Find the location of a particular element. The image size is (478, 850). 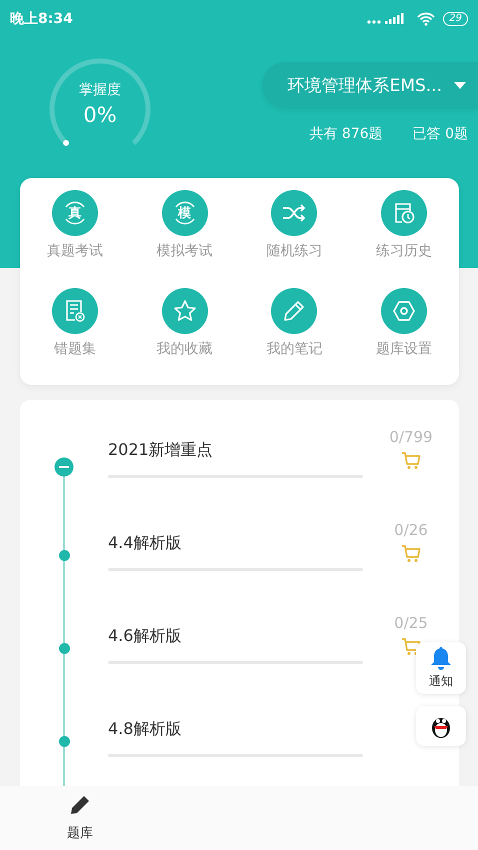

penguin-button is located at coordinates (441, 726).